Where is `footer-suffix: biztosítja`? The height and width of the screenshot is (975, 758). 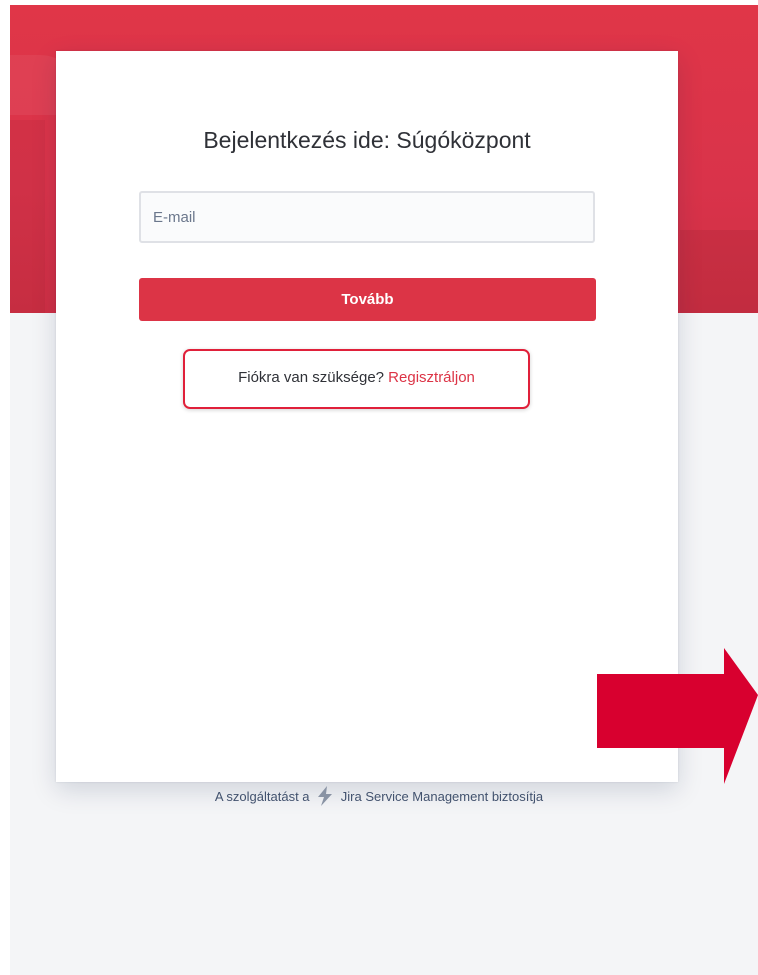 footer-suffix: biztosítja is located at coordinates (517, 796).